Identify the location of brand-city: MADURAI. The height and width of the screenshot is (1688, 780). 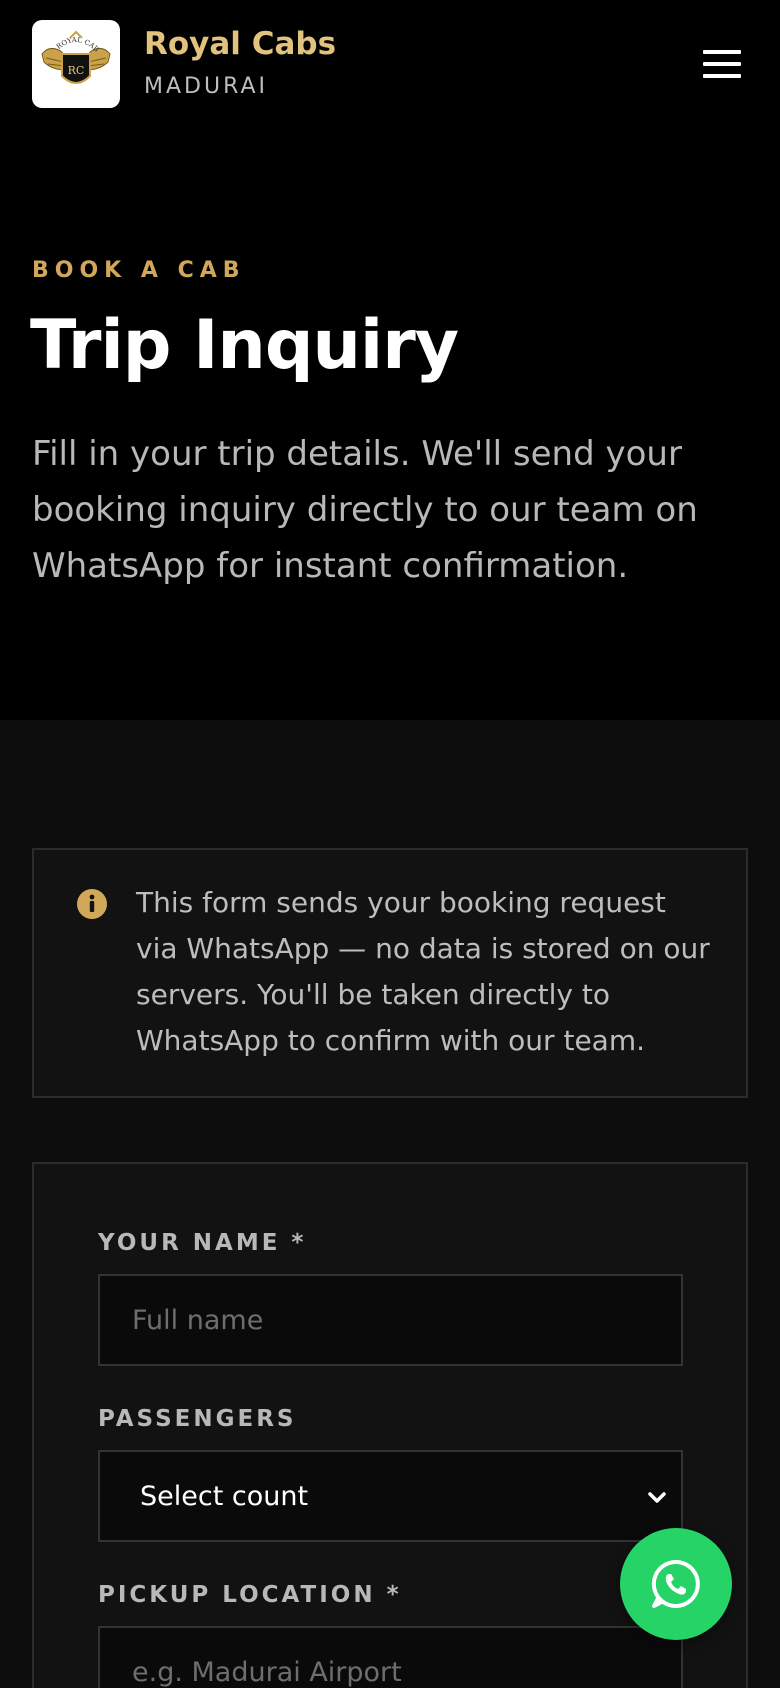
(206, 86).